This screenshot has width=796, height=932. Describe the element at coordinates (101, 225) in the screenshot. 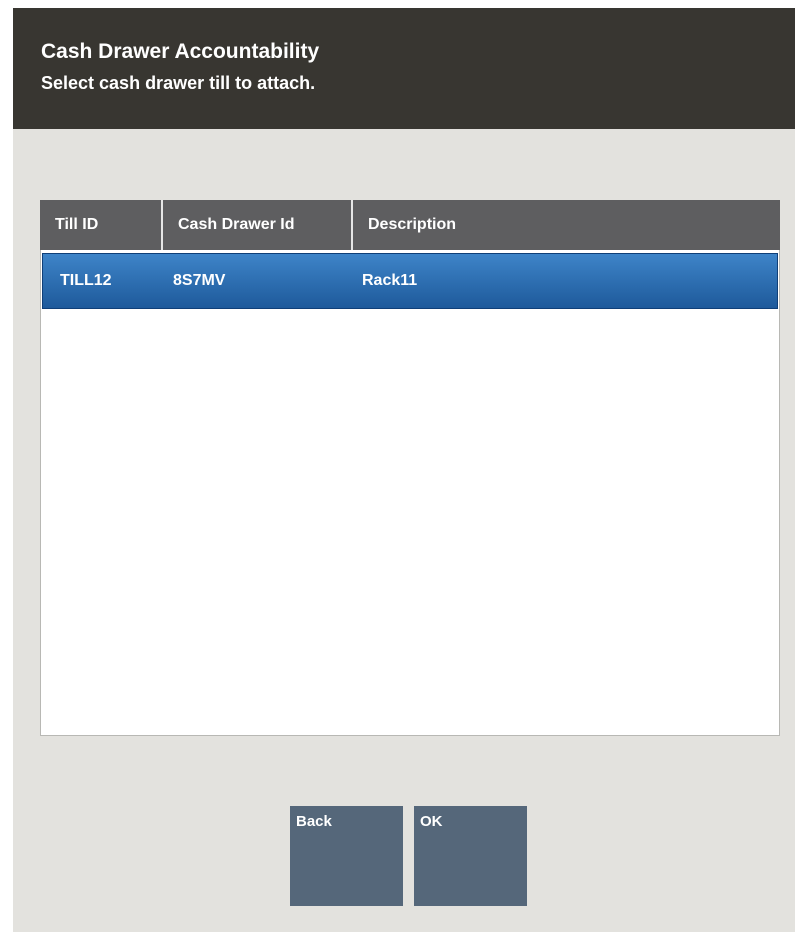

I see `column-header-till-id: Till ID` at that location.